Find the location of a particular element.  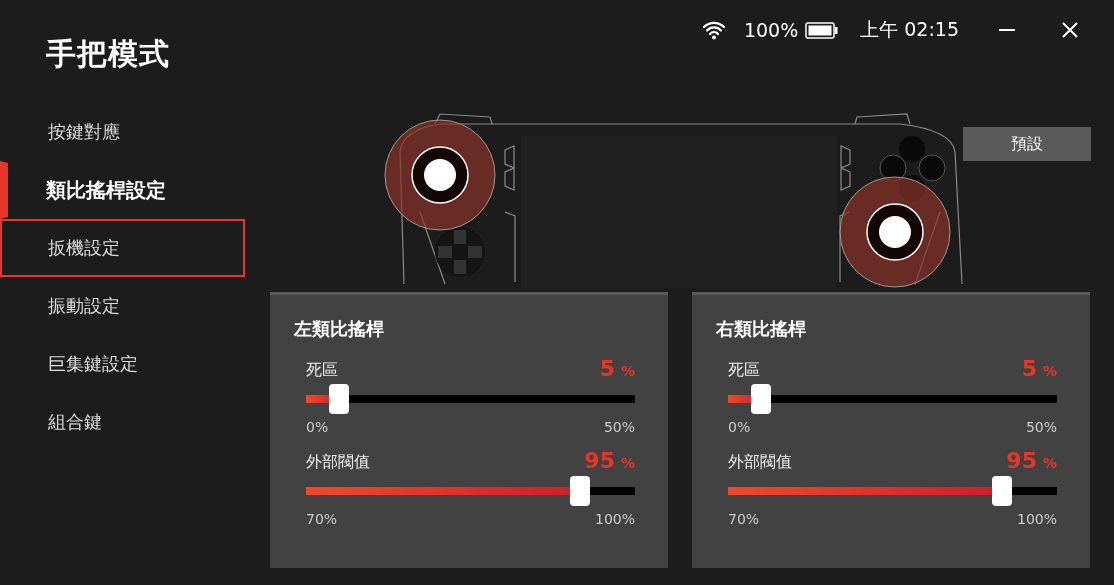

clock-time: 上午 02:15 is located at coordinates (909, 29).